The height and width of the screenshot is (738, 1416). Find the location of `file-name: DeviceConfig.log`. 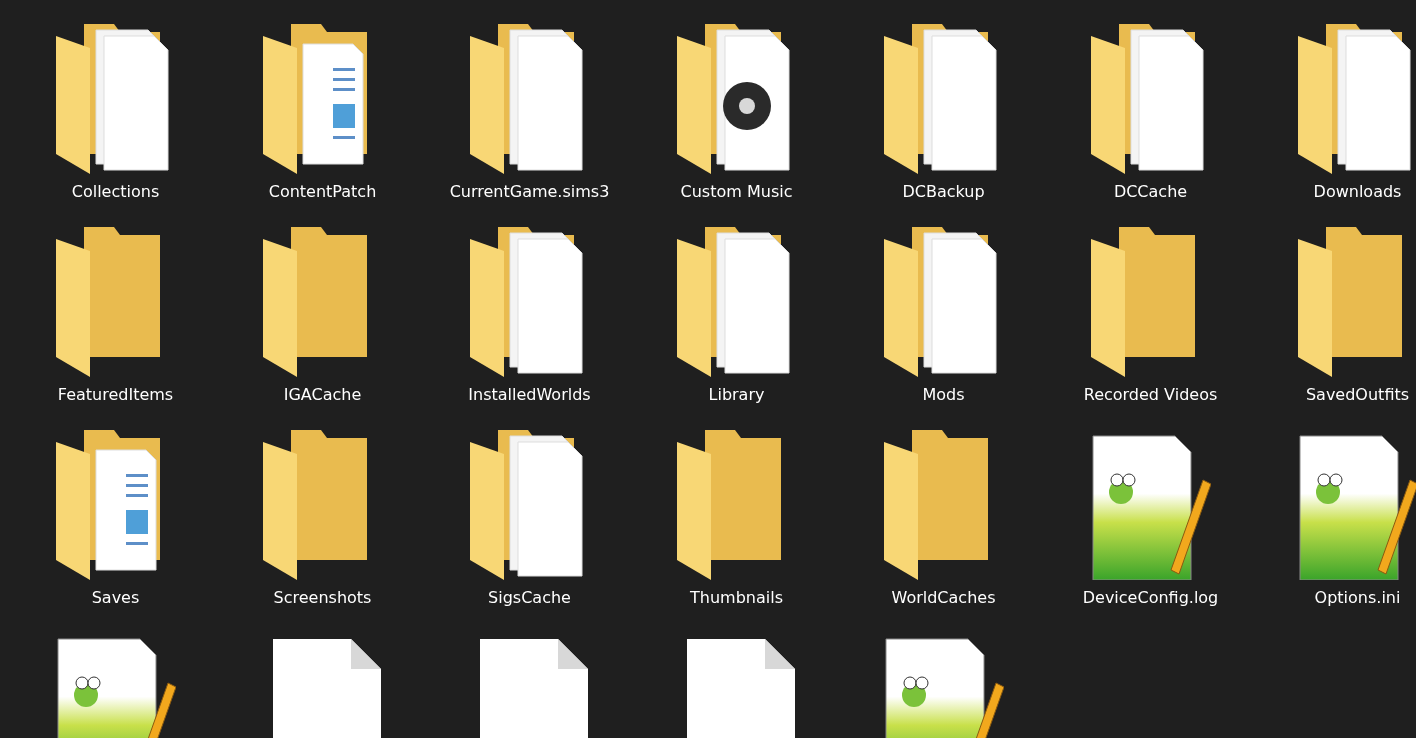

file-name: DeviceConfig.log is located at coordinates (1150, 597).